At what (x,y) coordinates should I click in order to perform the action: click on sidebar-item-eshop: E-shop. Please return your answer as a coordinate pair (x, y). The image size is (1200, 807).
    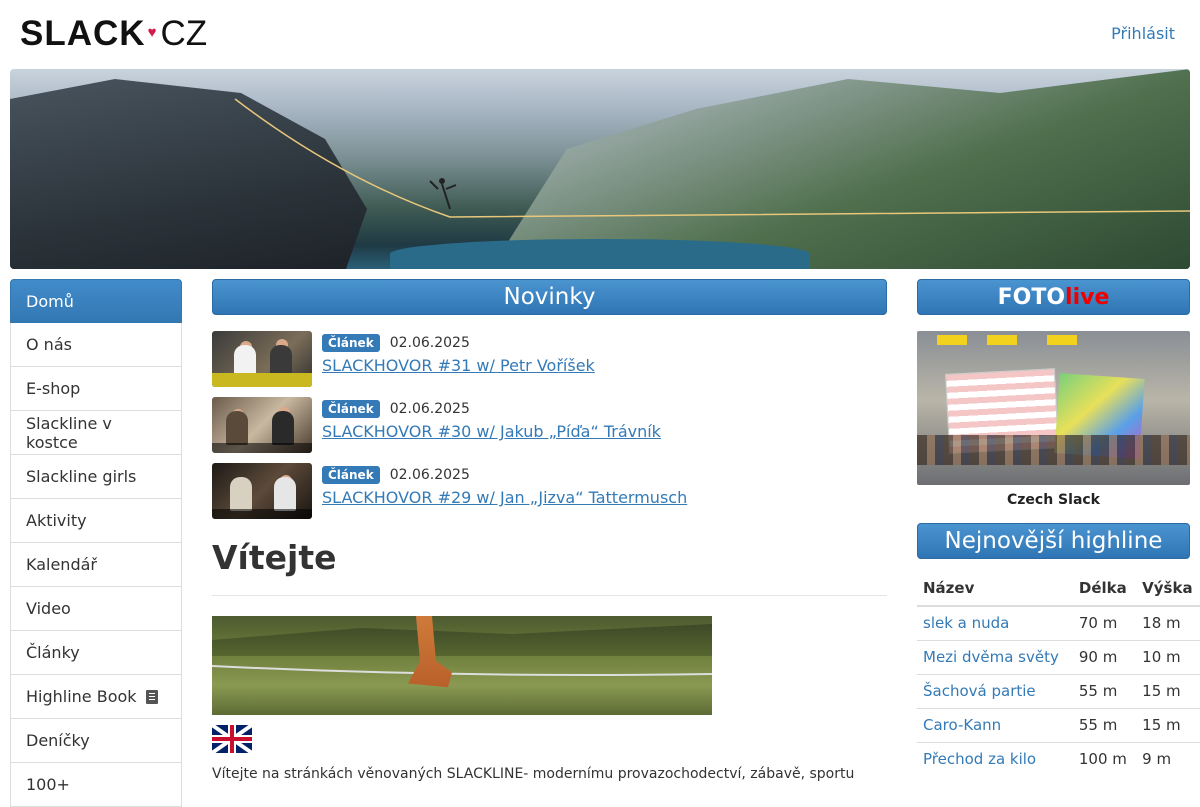
    Looking at the image, I should click on (96, 389).